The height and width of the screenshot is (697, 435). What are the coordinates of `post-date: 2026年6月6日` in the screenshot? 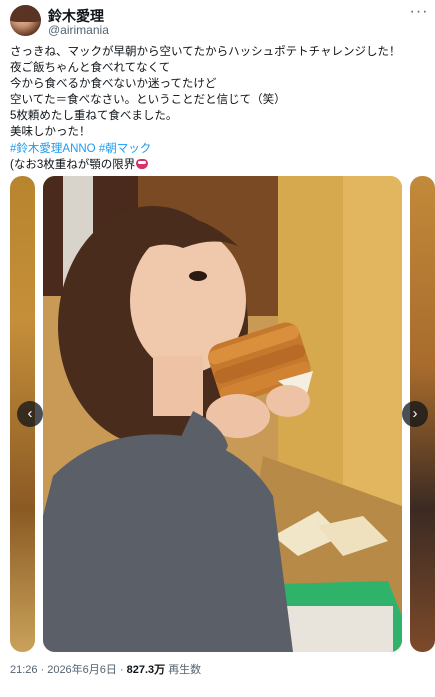 It's located at (82, 670).